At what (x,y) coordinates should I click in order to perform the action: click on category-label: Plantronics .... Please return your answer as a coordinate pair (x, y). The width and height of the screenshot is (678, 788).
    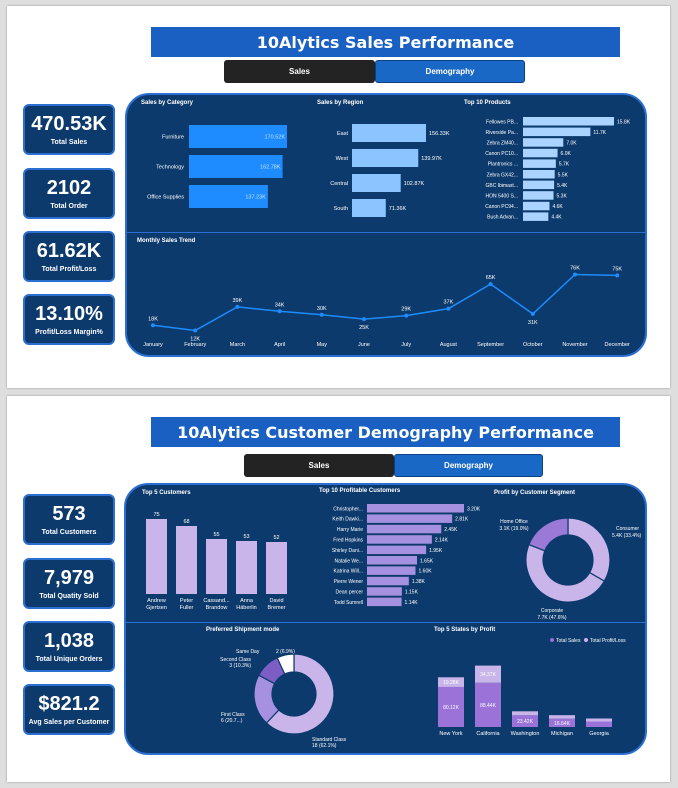
    Looking at the image, I should click on (503, 165).